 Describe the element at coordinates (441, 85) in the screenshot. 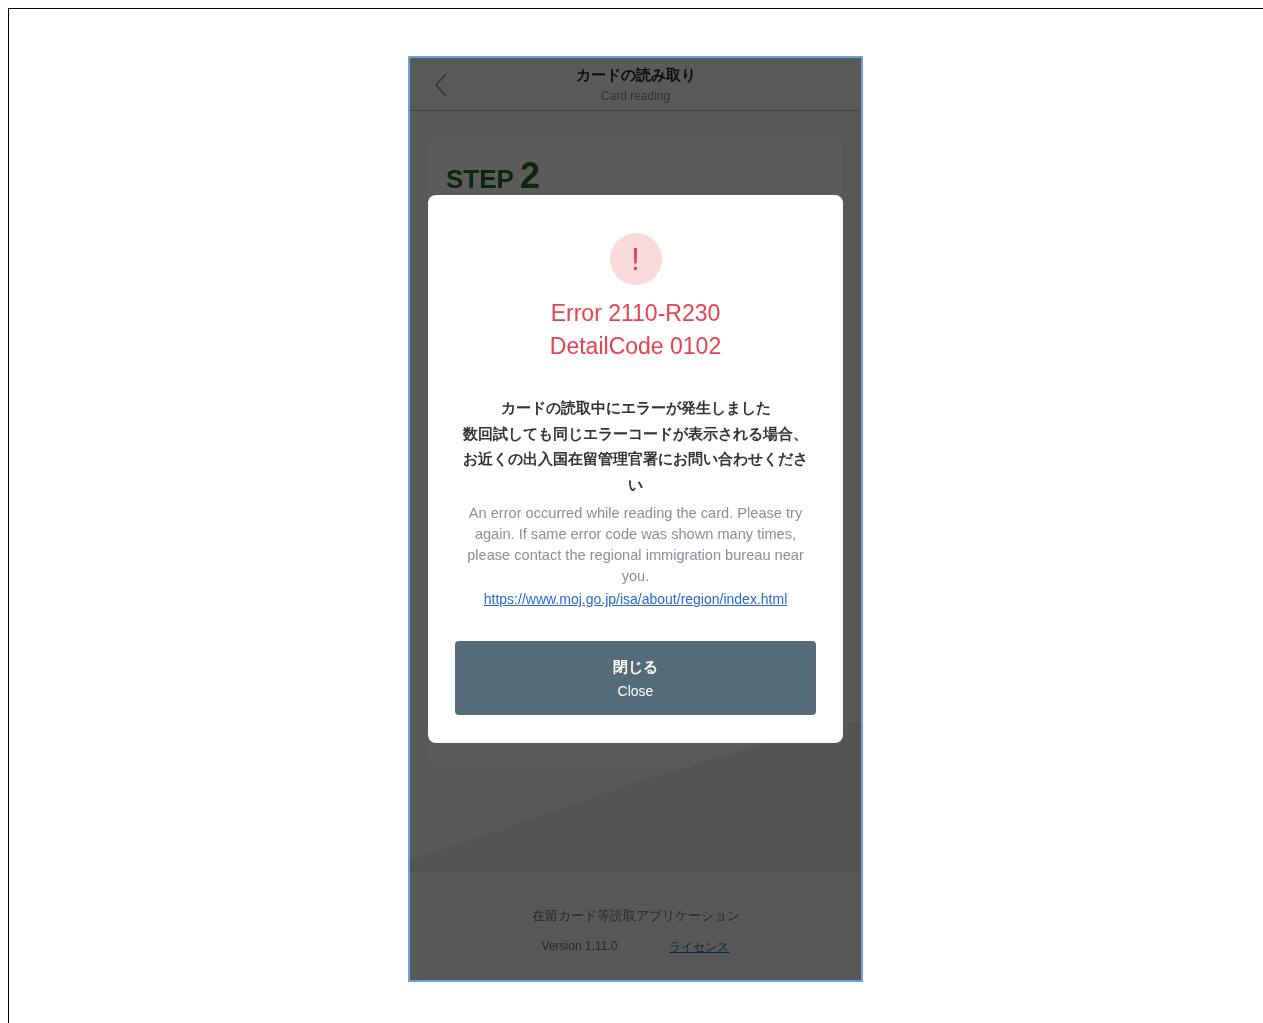

I see `back-icon` at that location.